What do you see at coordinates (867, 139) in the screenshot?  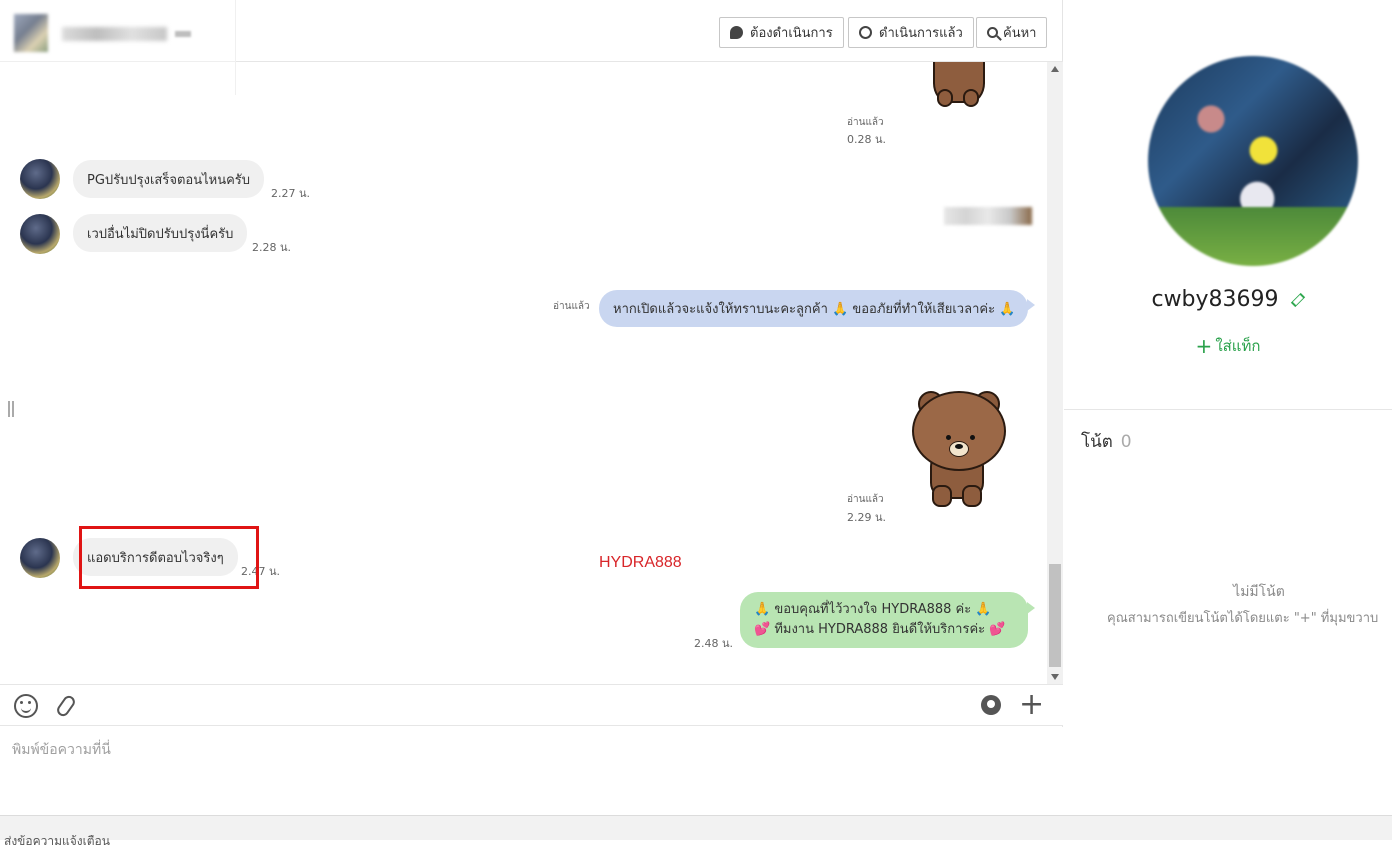 I see `message-time: 0.28 น.` at bounding box center [867, 139].